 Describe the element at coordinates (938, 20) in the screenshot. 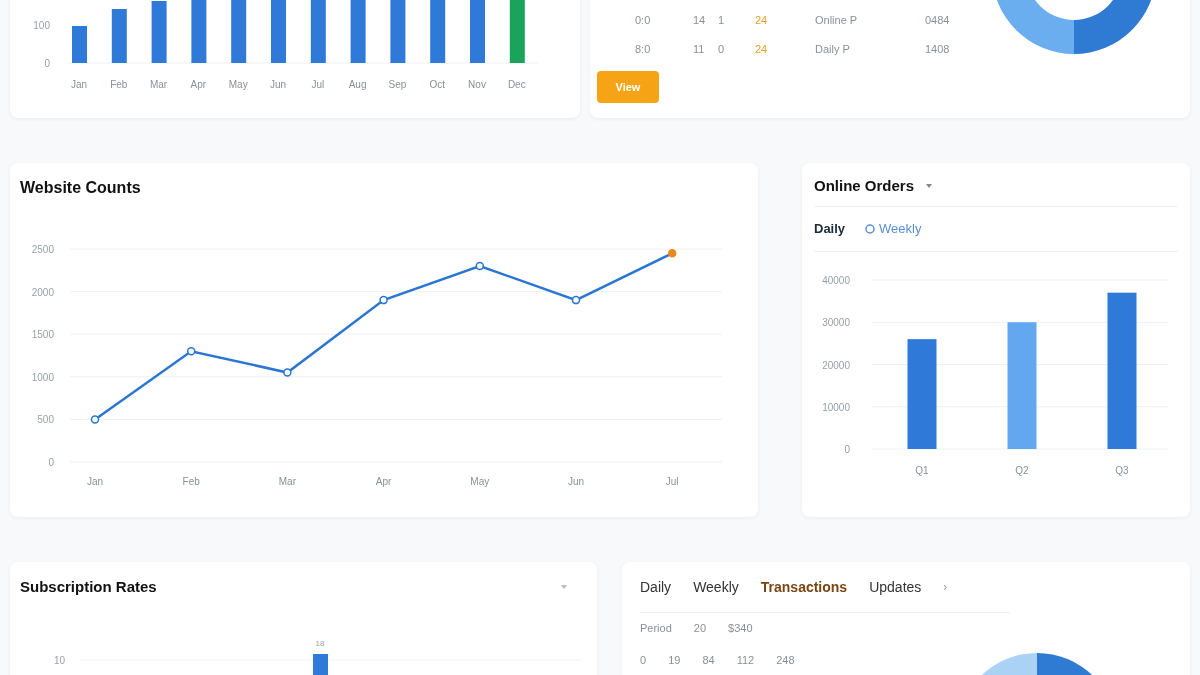

I see `table-cell-text: 0484` at that location.